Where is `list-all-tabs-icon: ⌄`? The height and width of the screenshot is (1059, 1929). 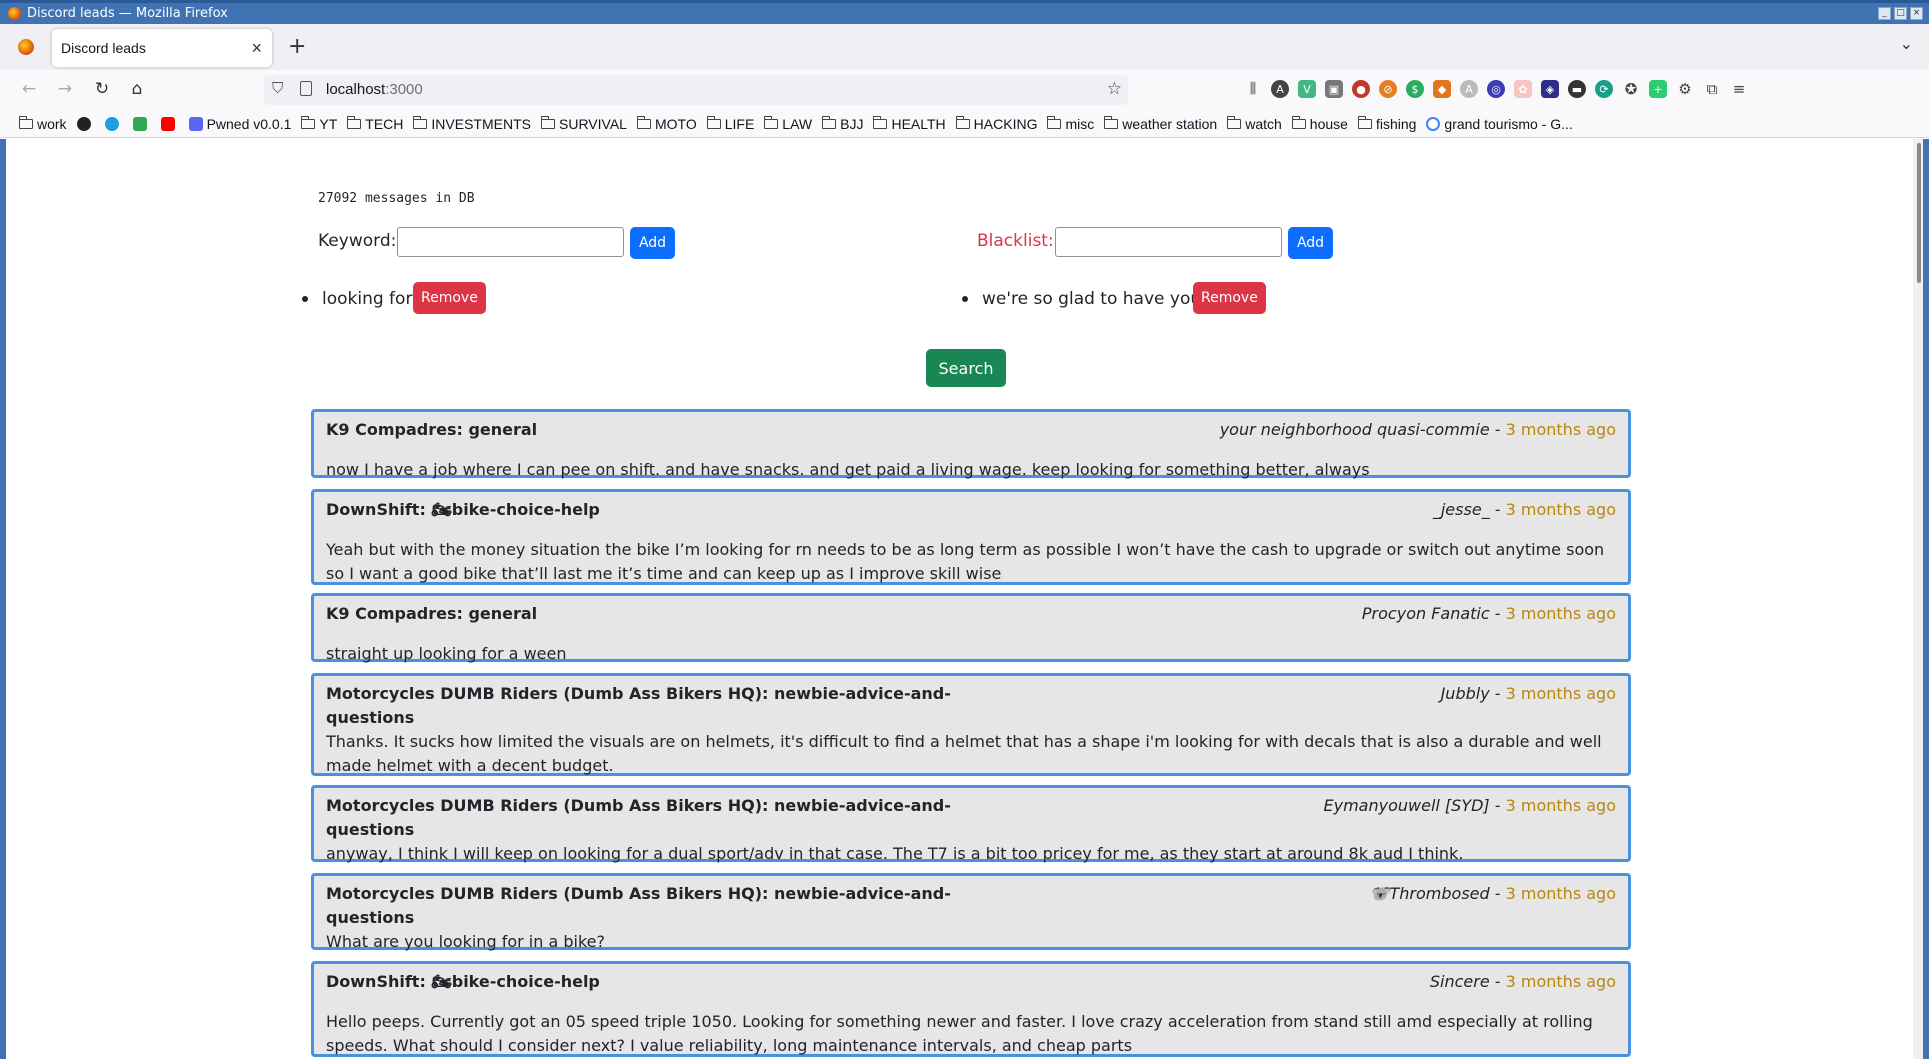 list-all-tabs-icon: ⌄ is located at coordinates (1906, 43).